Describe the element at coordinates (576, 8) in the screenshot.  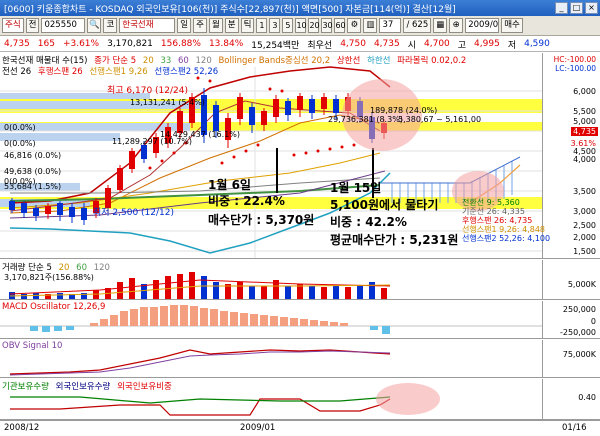
I see `maximize-button: □` at that location.